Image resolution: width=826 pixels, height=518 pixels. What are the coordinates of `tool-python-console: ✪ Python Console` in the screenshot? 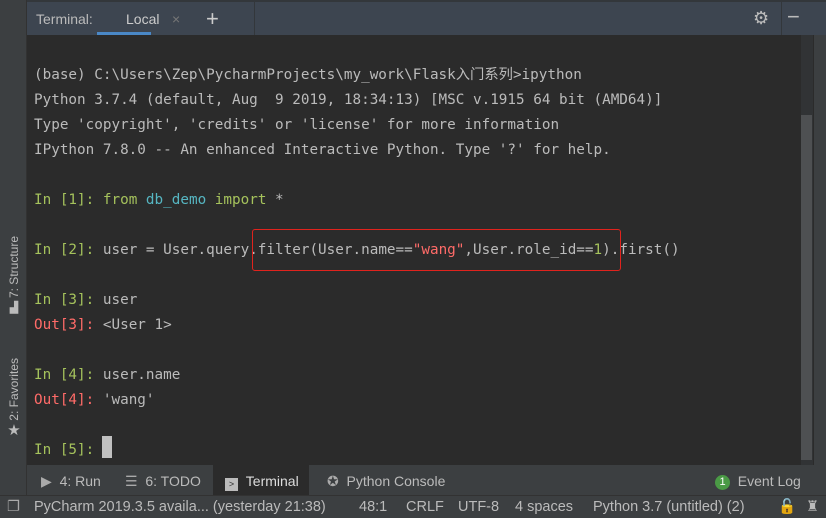 It's located at (386, 481).